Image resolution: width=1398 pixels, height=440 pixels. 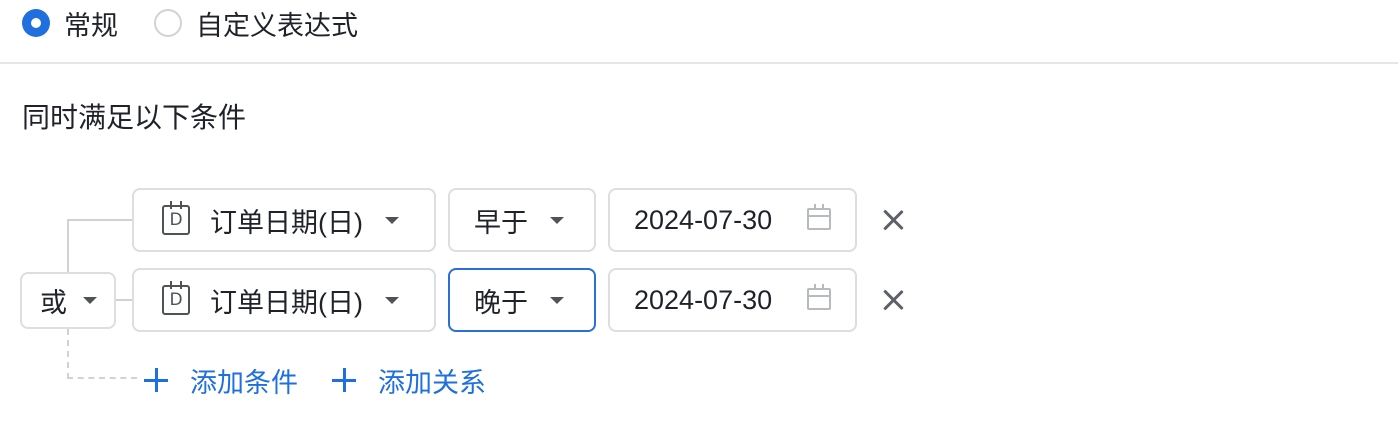 What do you see at coordinates (703, 219) in the screenshot?
I see `date-picker-1-value: 2024-07-30` at bounding box center [703, 219].